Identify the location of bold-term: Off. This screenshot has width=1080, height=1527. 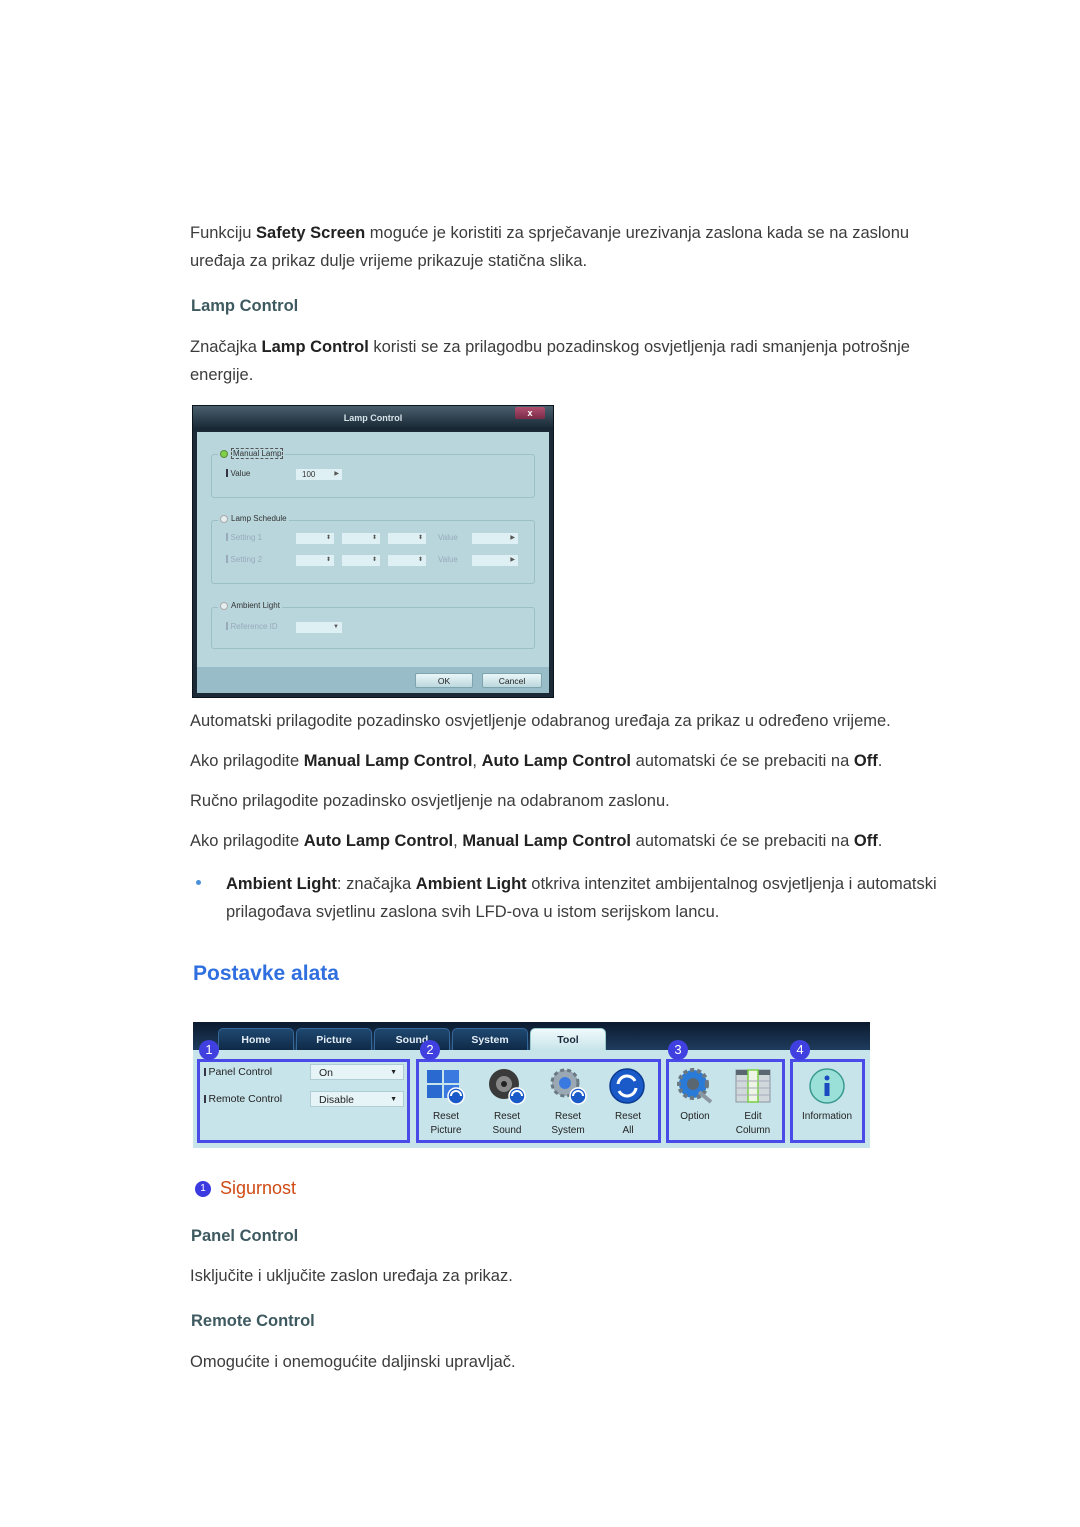
(865, 841).